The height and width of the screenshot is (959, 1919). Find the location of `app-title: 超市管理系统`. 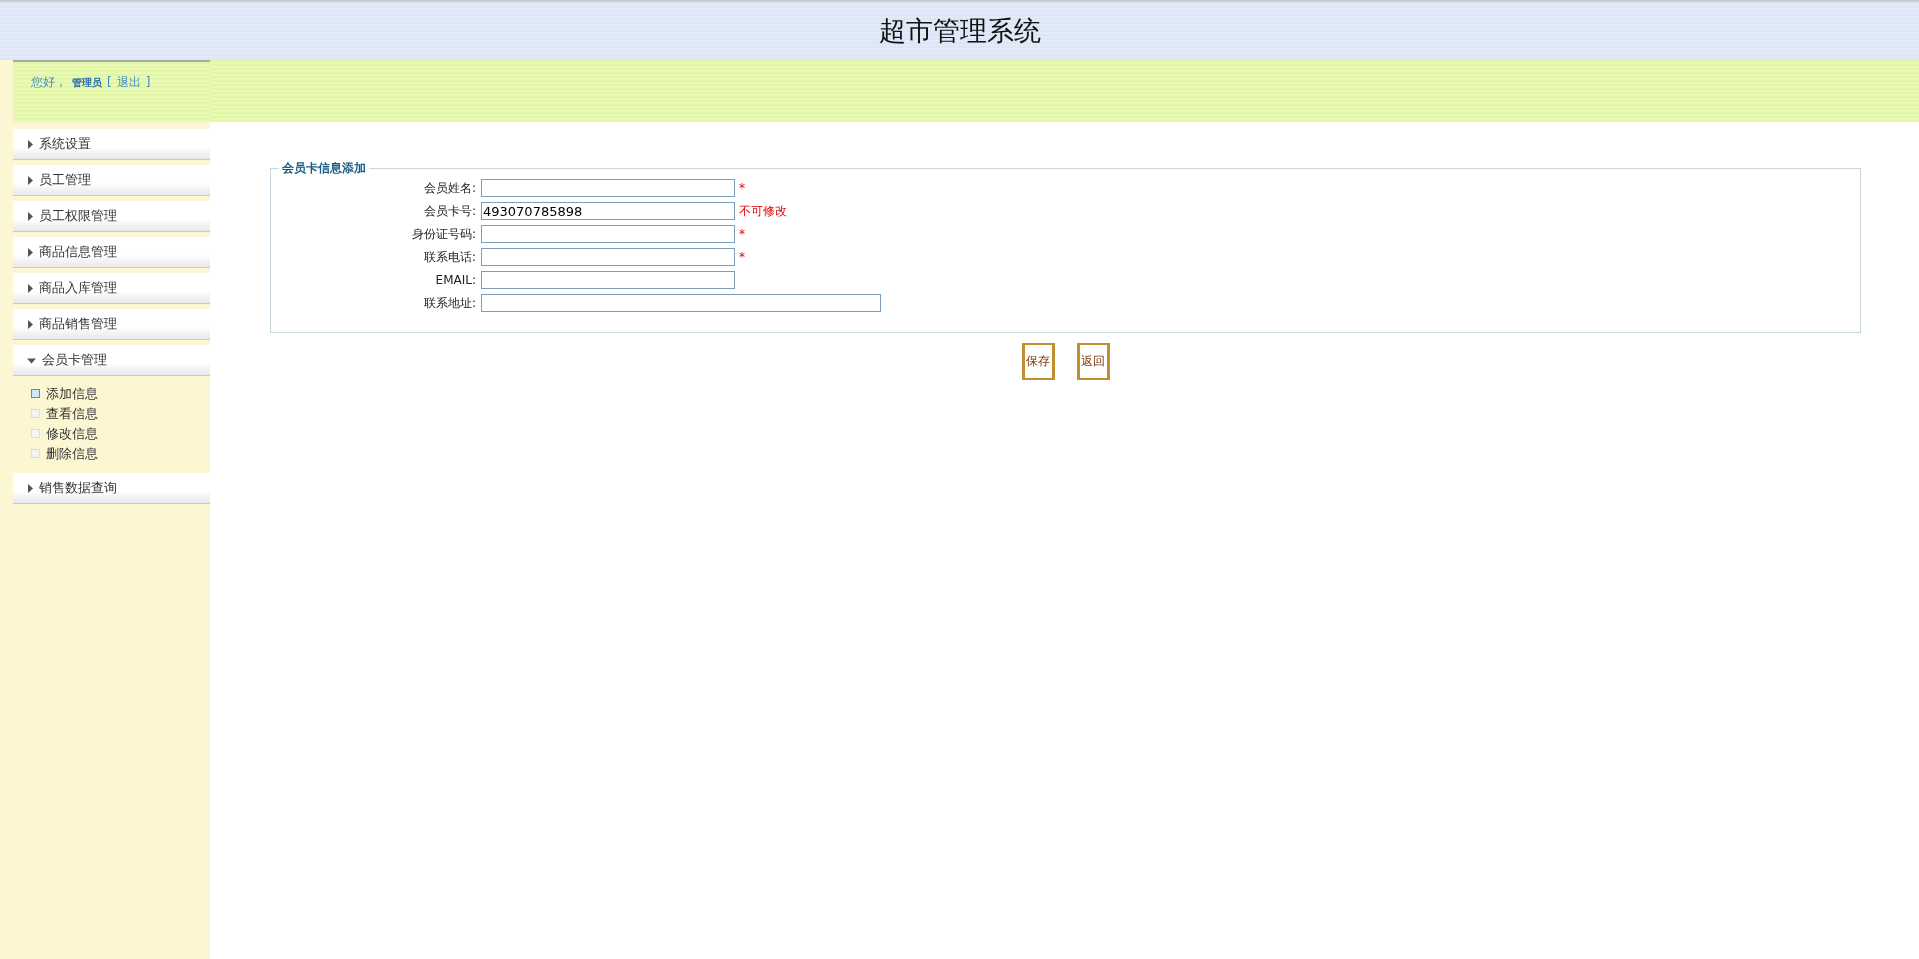

app-title: 超市管理系统 is located at coordinates (959, 31).